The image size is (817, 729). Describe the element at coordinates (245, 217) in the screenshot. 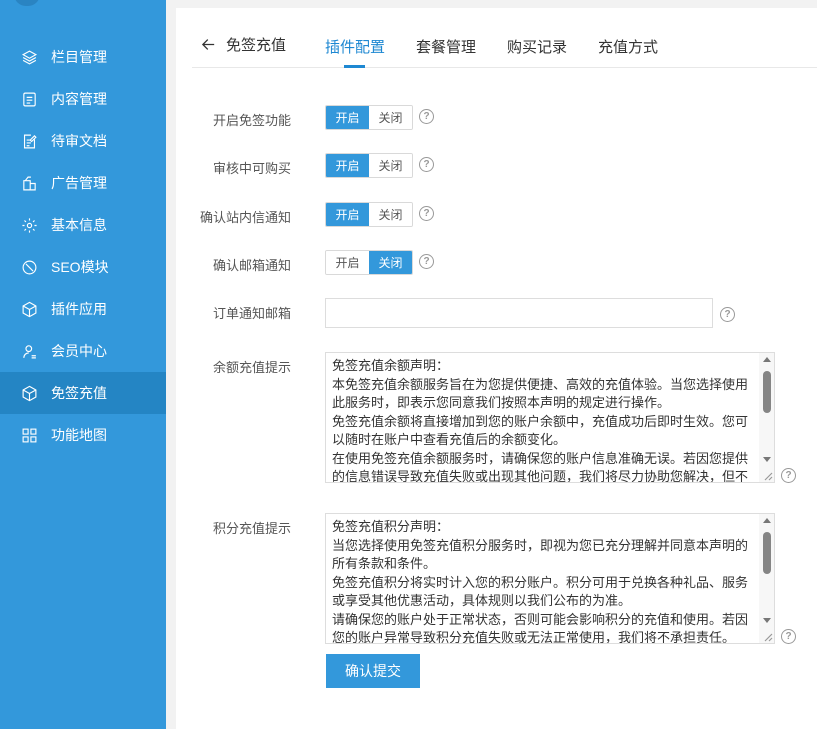

I see `site-message-notify-label: 确认站内信通知` at that location.